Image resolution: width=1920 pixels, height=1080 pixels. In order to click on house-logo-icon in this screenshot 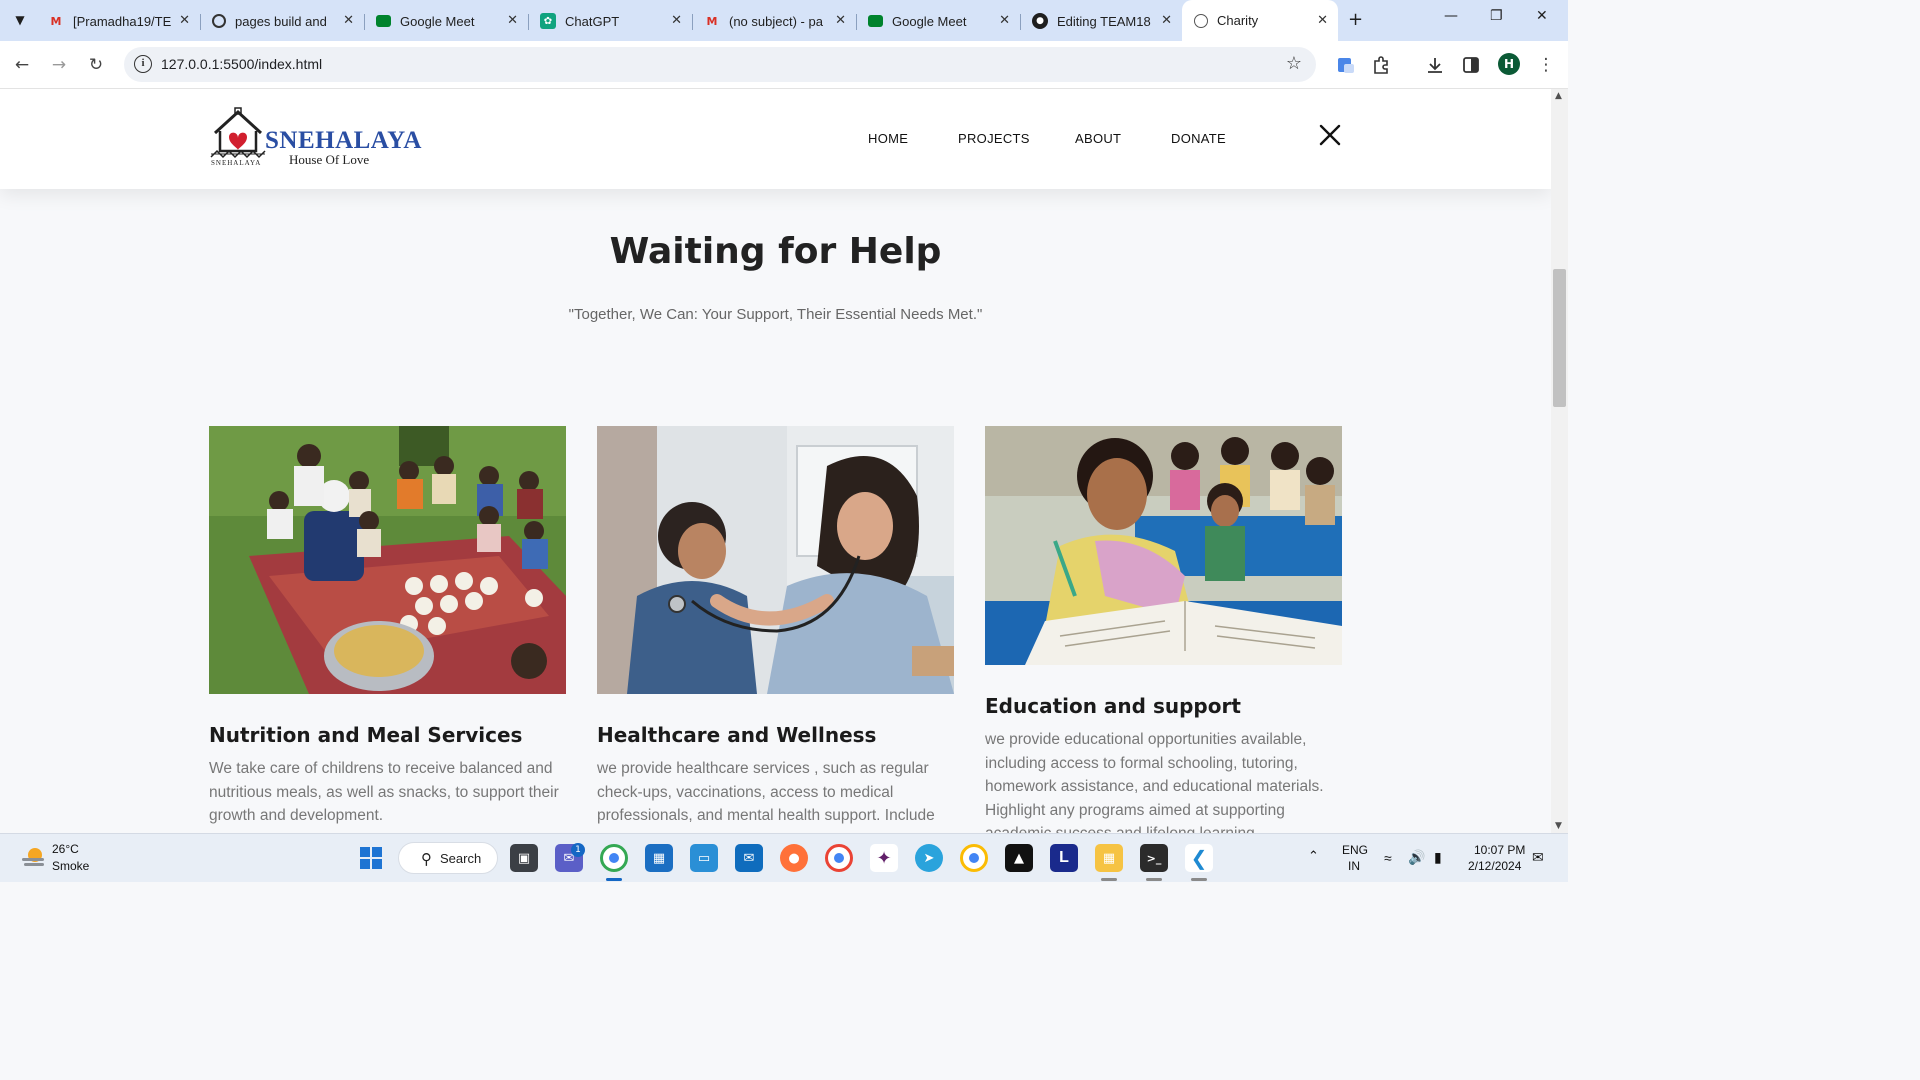, I will do `click(238, 133)`.